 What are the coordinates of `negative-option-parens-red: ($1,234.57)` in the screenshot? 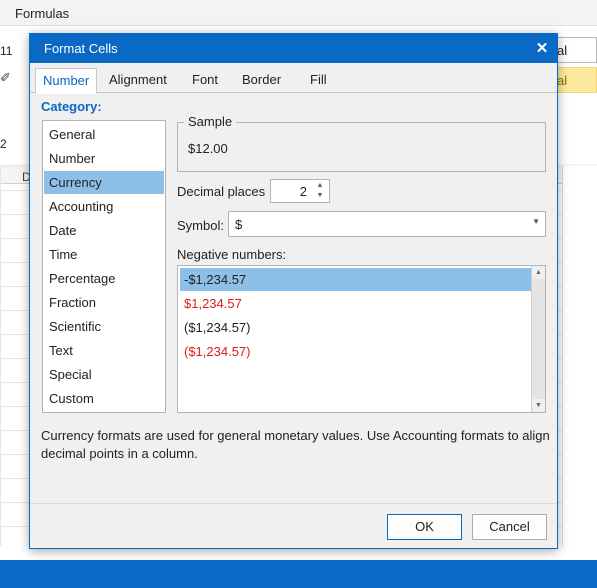 It's located at (356, 351).